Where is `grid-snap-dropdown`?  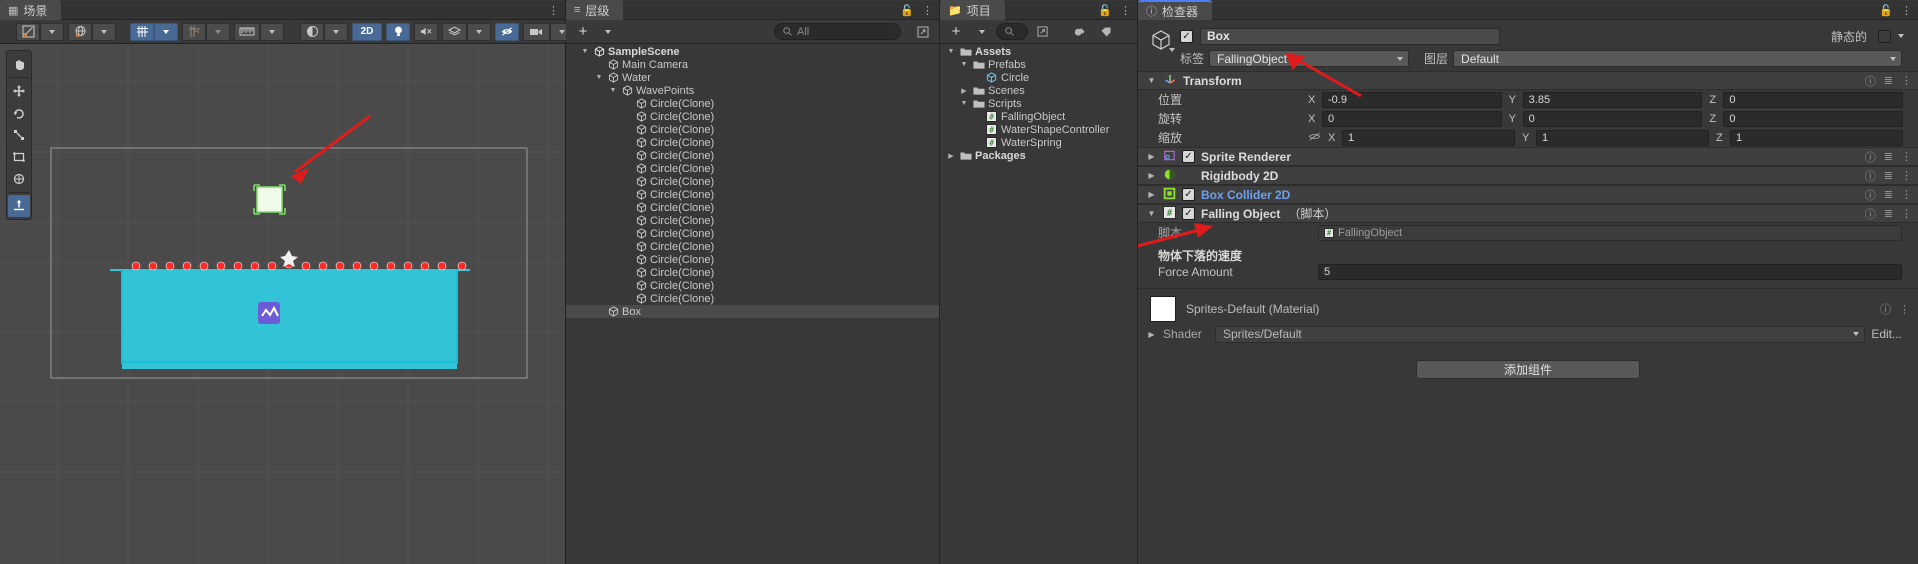
grid-snap-dropdown is located at coordinates (166, 31).